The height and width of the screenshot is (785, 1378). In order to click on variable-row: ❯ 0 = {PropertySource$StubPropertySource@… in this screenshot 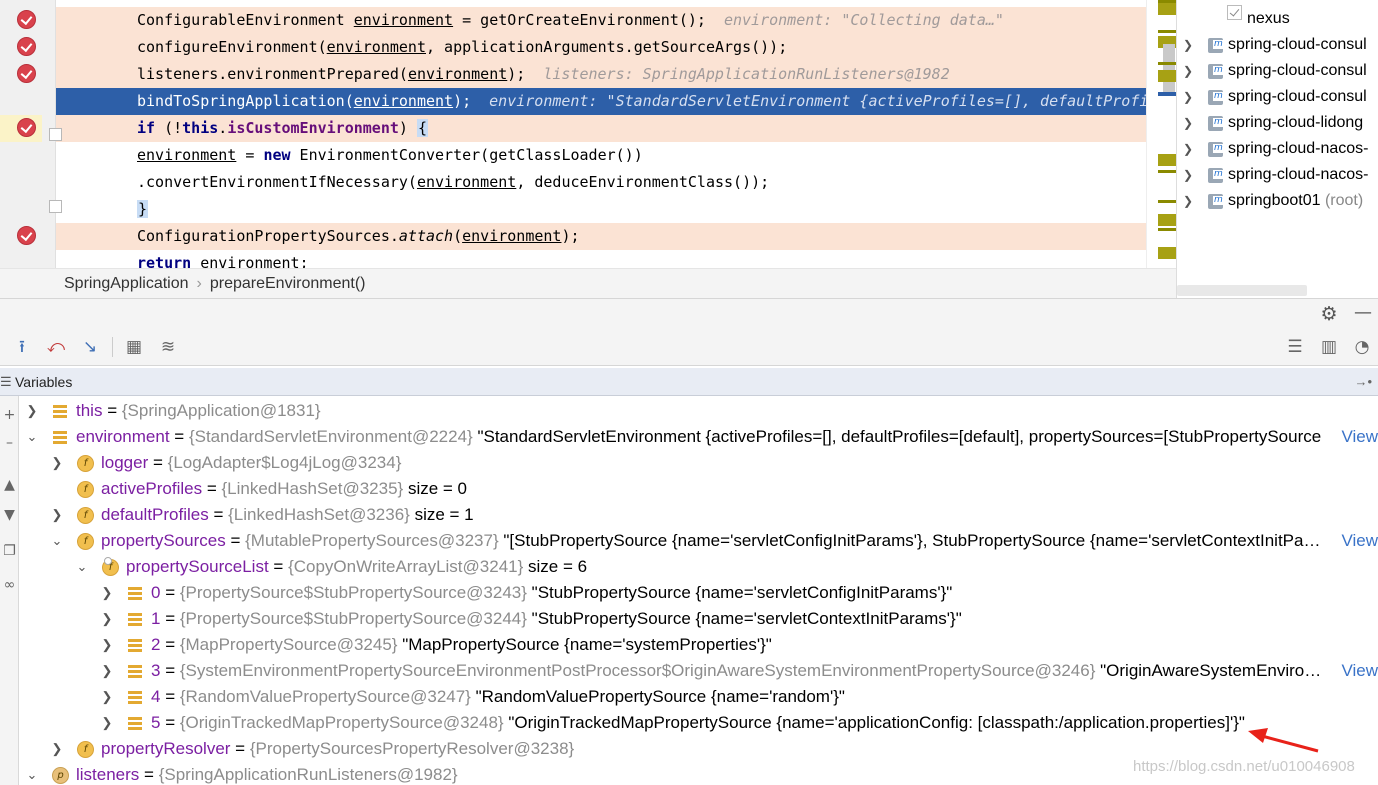, I will do `click(699, 593)`.